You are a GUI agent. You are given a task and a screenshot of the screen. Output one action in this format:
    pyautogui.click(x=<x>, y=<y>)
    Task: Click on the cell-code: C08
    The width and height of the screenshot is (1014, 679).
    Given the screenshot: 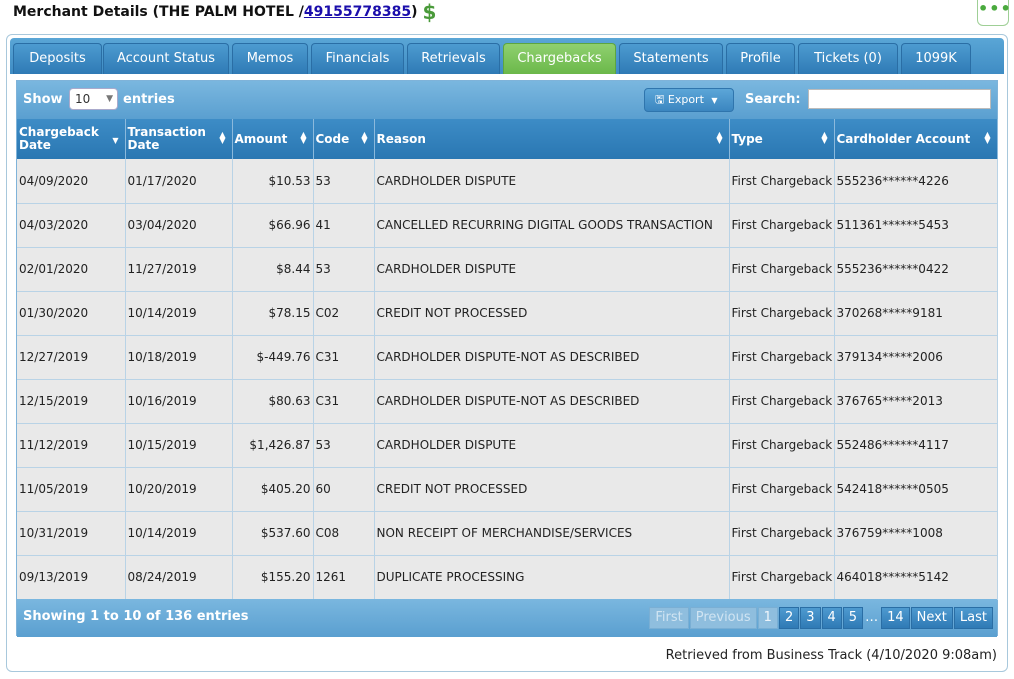 What is the action you would take?
    pyautogui.click(x=344, y=533)
    